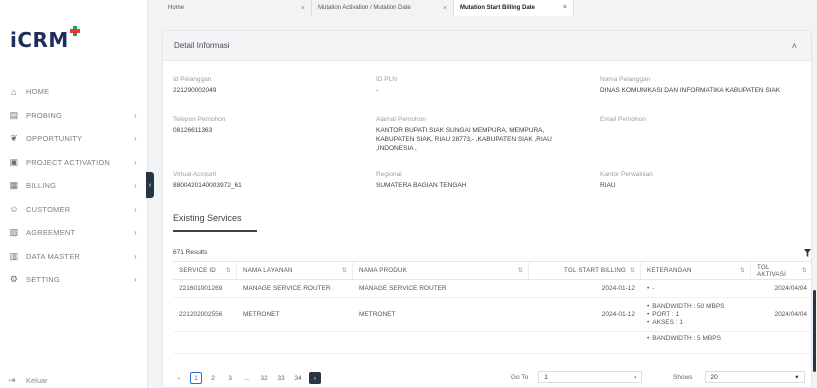 The width and height of the screenshot is (817, 388). What do you see at coordinates (230, 378) in the screenshot?
I see `page-number-3: 3` at bounding box center [230, 378].